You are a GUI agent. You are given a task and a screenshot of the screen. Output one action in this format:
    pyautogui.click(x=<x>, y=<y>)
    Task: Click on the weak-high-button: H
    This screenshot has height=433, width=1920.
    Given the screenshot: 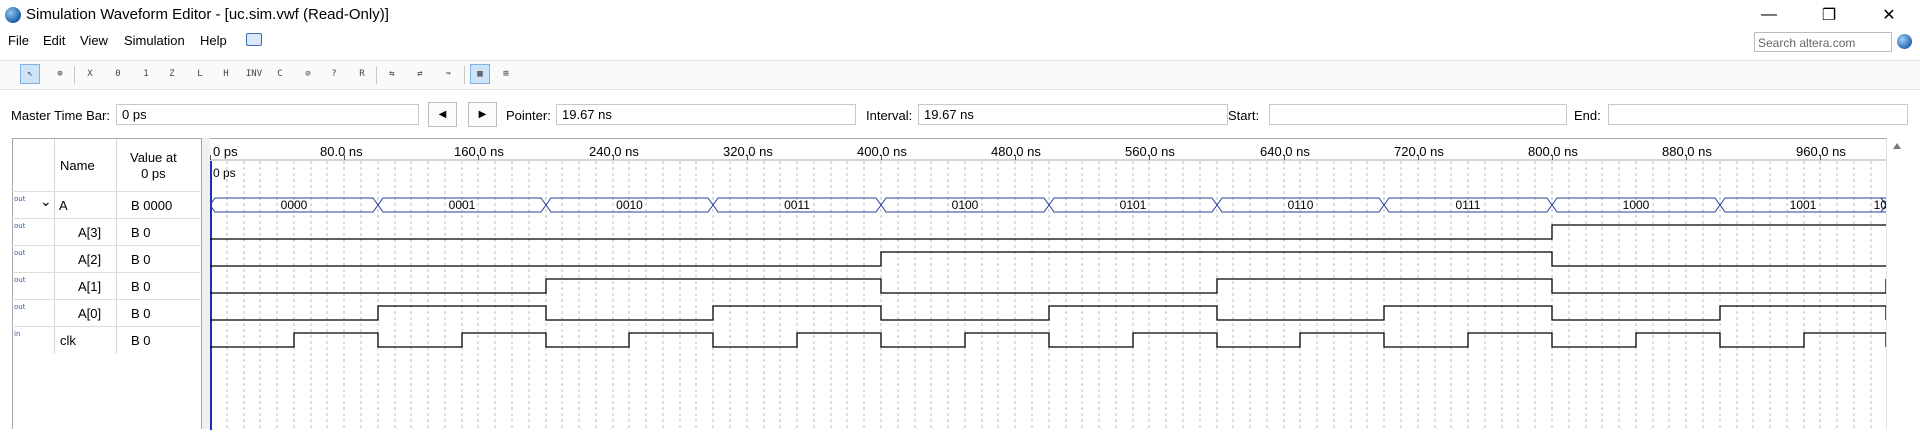 What is the action you would take?
    pyautogui.click(x=226, y=74)
    